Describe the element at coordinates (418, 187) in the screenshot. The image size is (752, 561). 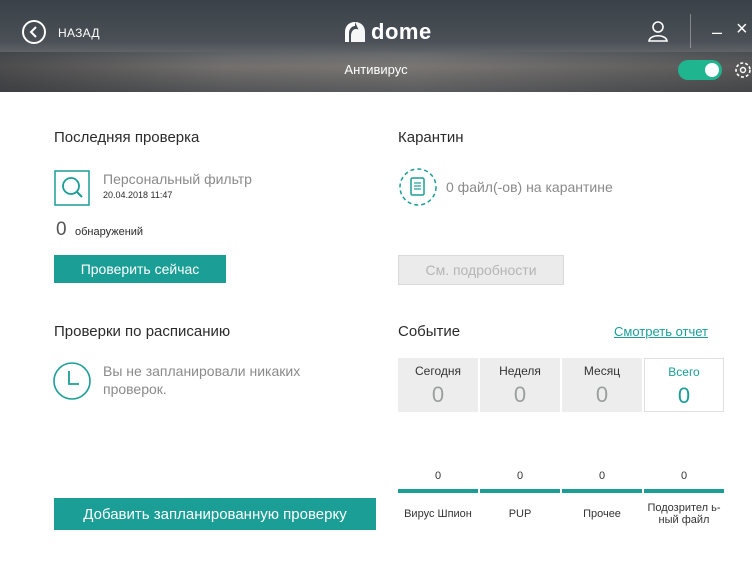
I see `quarantine-document-icon` at that location.